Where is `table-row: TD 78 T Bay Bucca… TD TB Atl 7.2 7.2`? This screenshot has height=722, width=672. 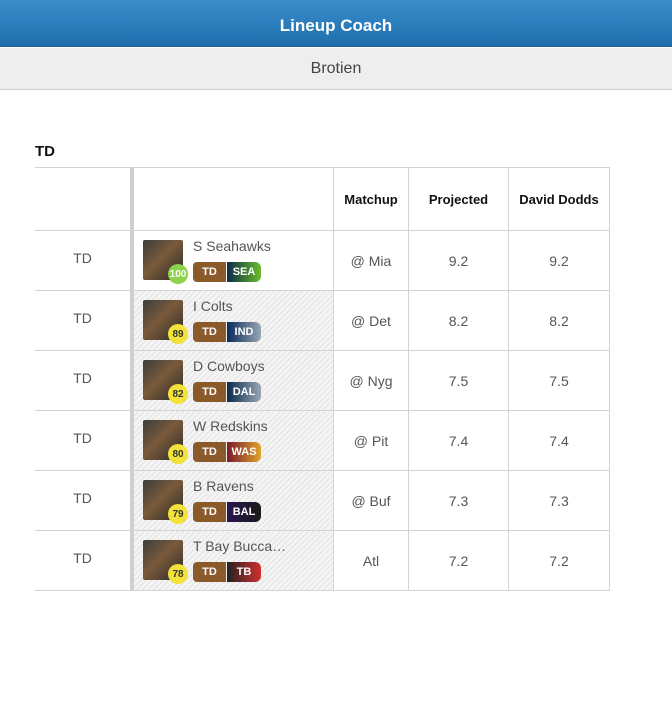 table-row: TD 78 T Bay Bucca… TD TB Atl 7.2 7.2 is located at coordinates (322, 561).